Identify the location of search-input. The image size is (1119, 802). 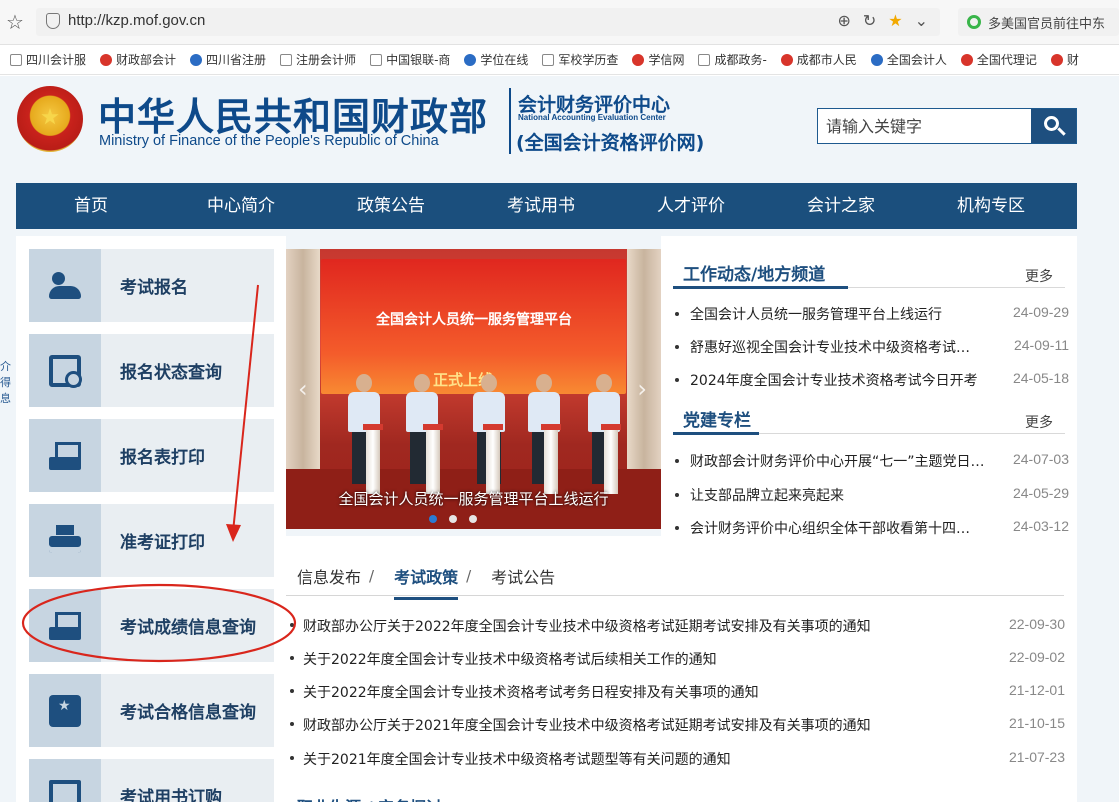
(925, 126).